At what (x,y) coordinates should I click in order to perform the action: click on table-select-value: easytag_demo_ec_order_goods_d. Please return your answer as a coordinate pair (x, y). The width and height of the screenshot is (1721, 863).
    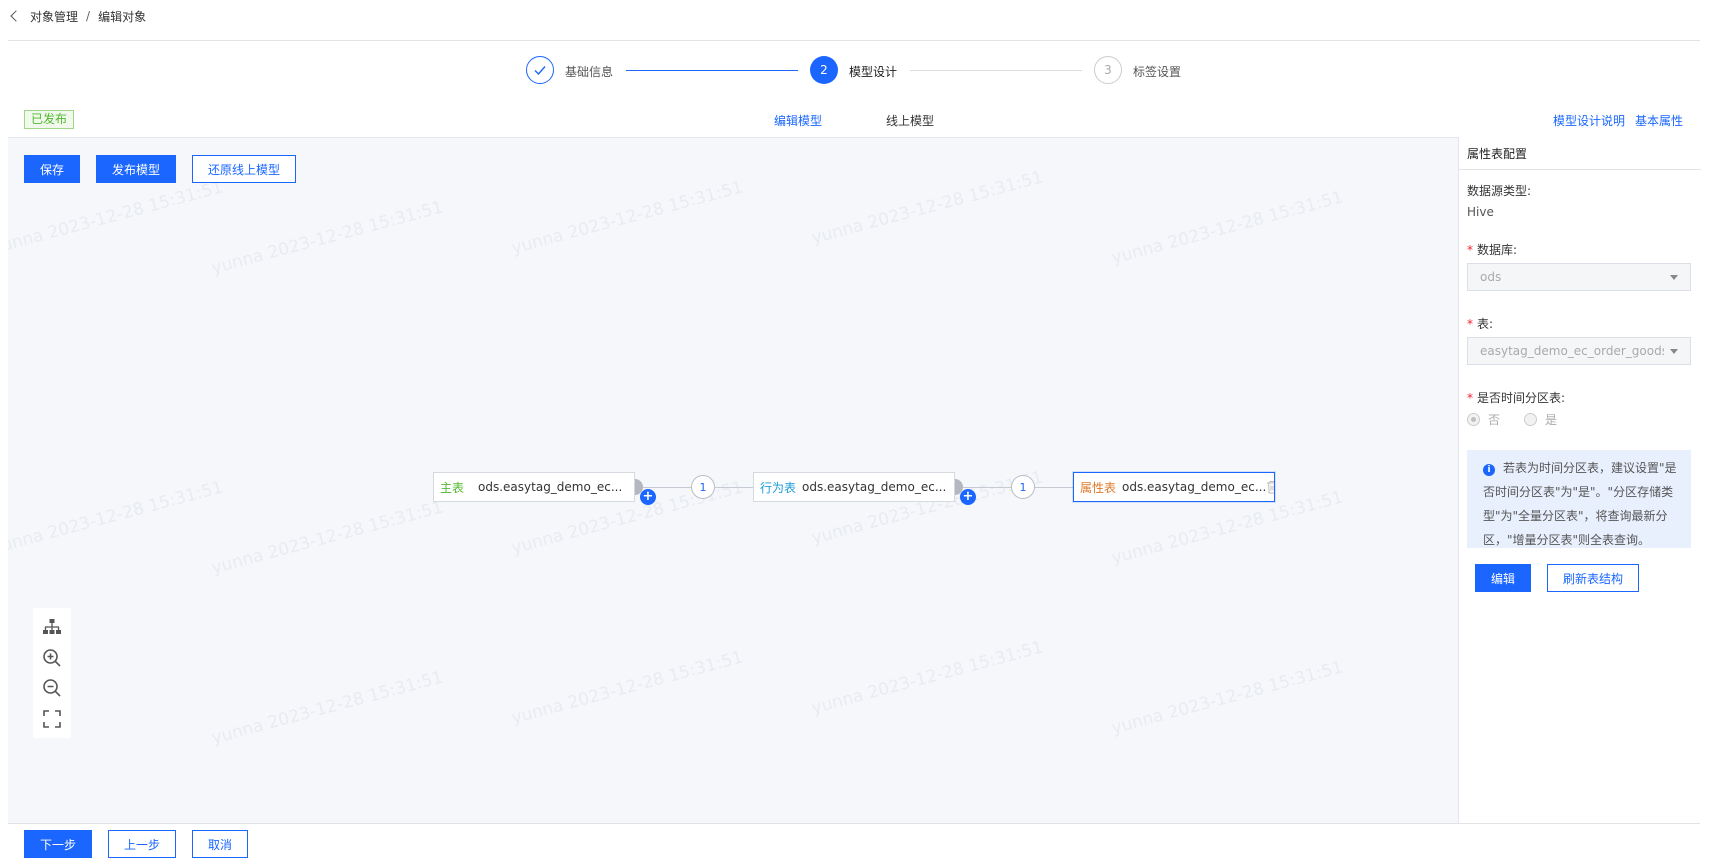
    Looking at the image, I should click on (1572, 351).